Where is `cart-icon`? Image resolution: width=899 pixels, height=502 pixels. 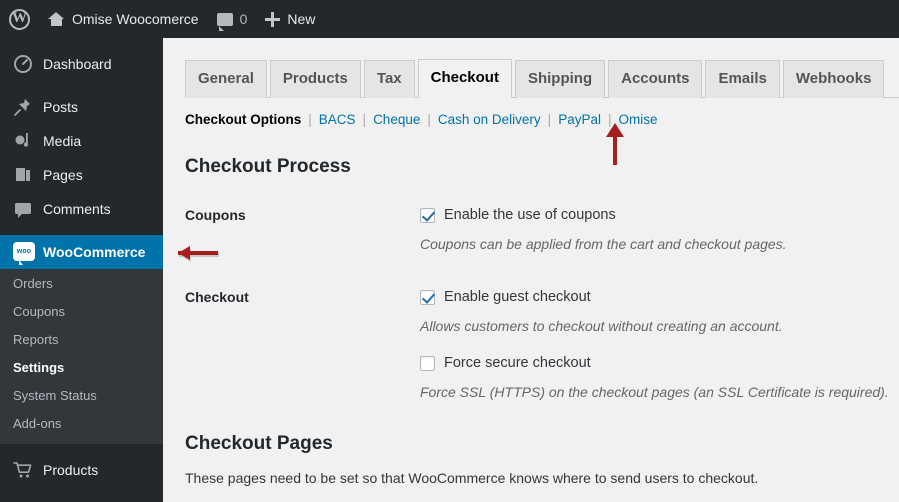 cart-icon is located at coordinates (23, 470).